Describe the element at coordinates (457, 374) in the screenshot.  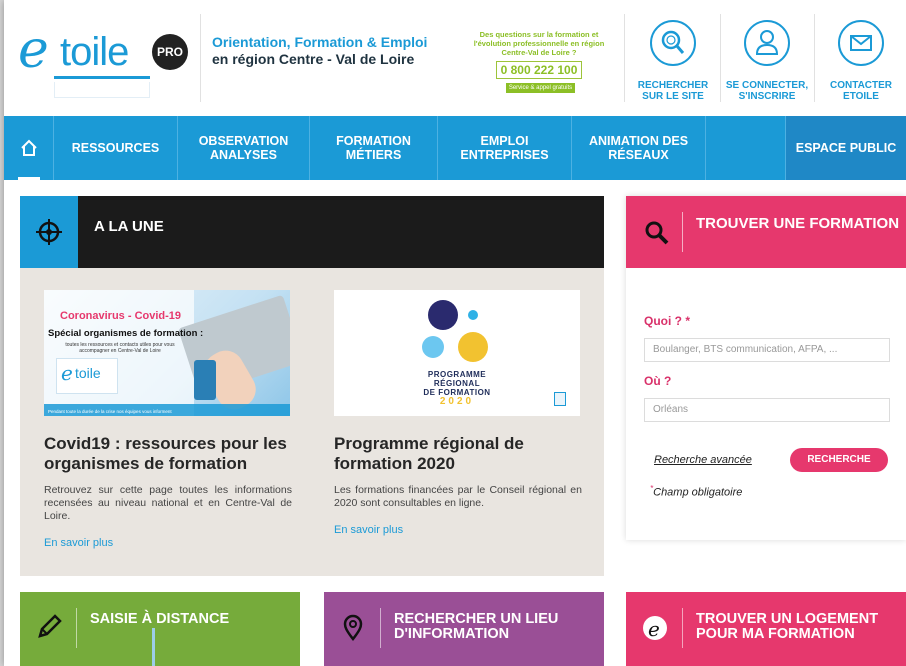
I see `programme-thumb-line1: PROGRAMME` at that location.